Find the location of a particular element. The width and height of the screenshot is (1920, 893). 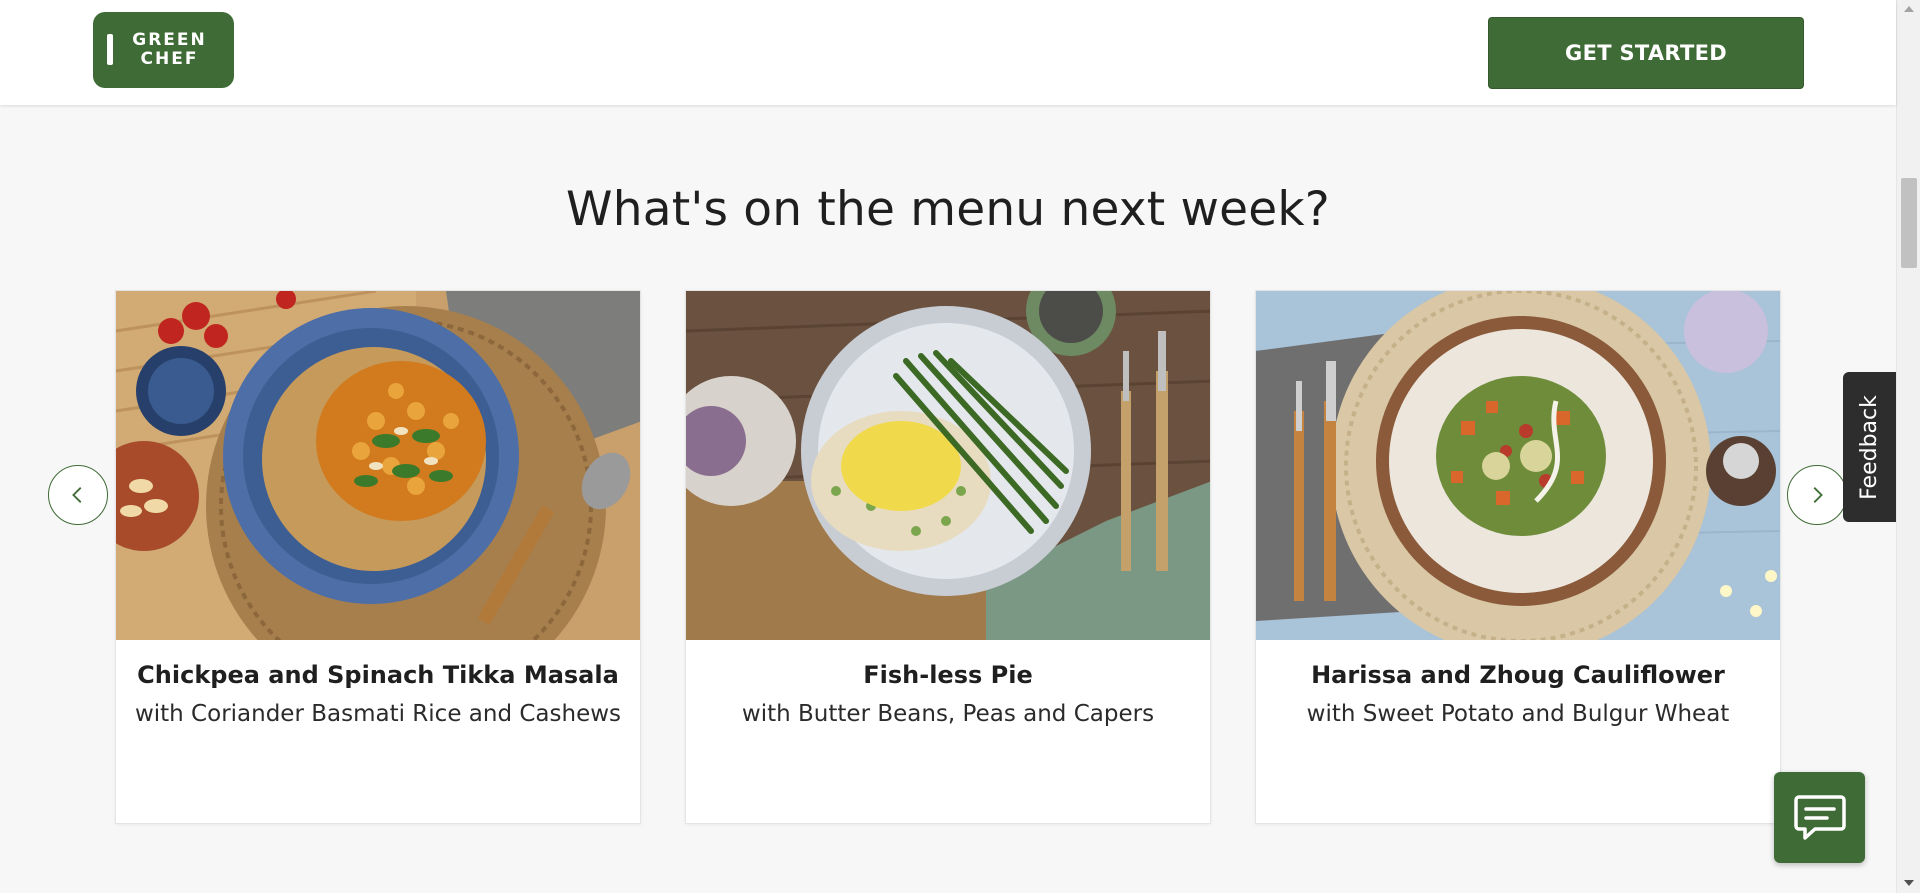

scroll-up-arrow-icon is located at coordinates (1909, 9).